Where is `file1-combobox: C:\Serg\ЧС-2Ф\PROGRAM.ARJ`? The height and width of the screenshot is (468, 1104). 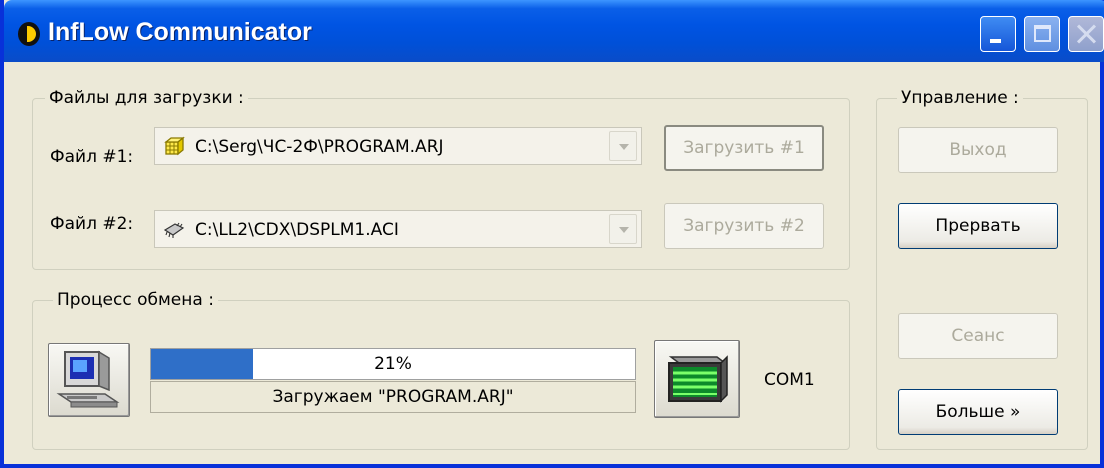 file1-combobox: C:\Serg\ЧС-2Ф\PROGRAM.ARJ is located at coordinates (398, 146).